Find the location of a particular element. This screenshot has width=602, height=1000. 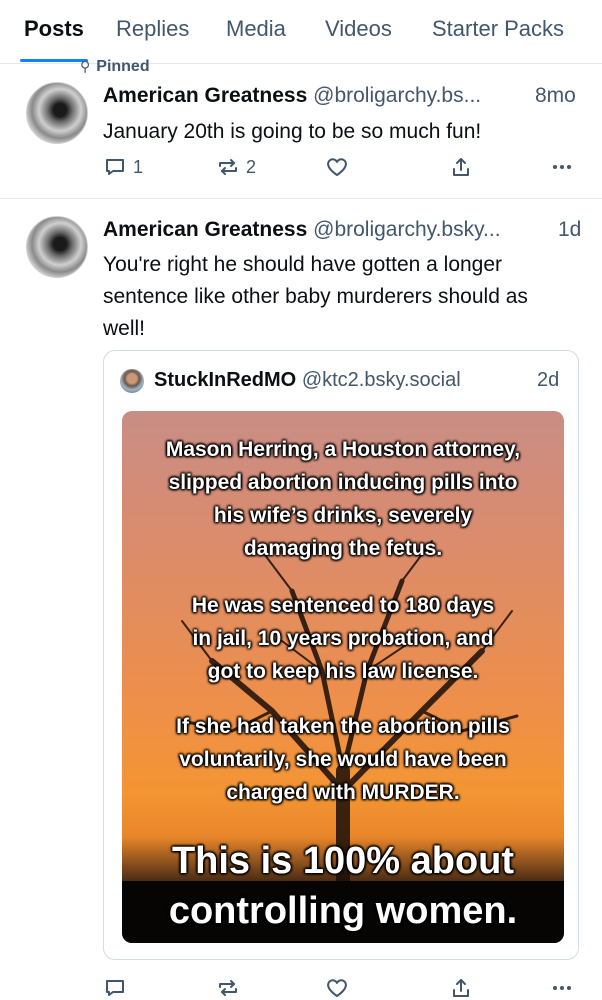

image-line: in jail, 10 years probation, and is located at coordinates (343, 638).